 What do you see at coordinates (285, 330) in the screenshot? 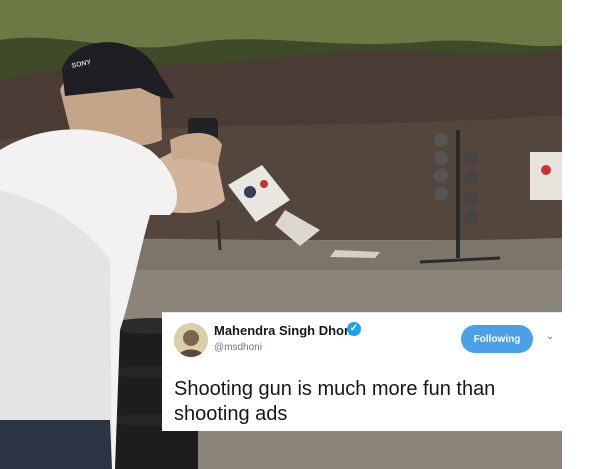
I see `display-name: Mahendra Singh Dhoni` at bounding box center [285, 330].